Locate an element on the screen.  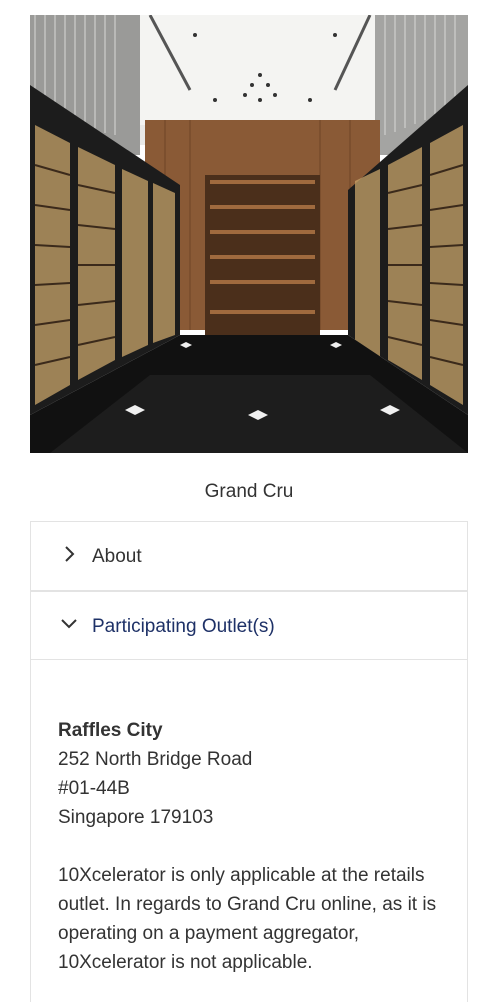
chevron-down-icon is located at coordinates (69, 624).